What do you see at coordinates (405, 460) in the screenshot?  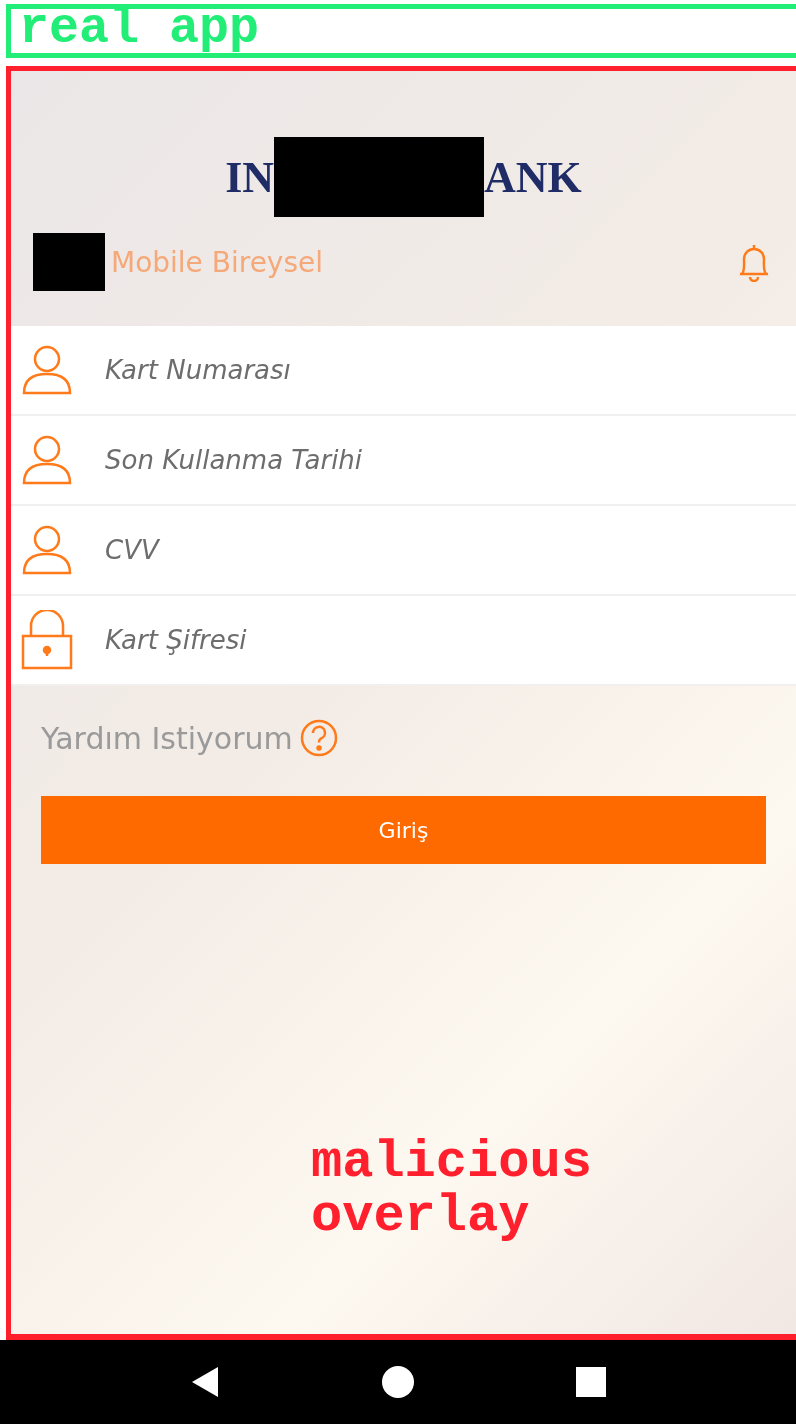 I see `input-field: Son Kullanma Tarihi` at bounding box center [405, 460].